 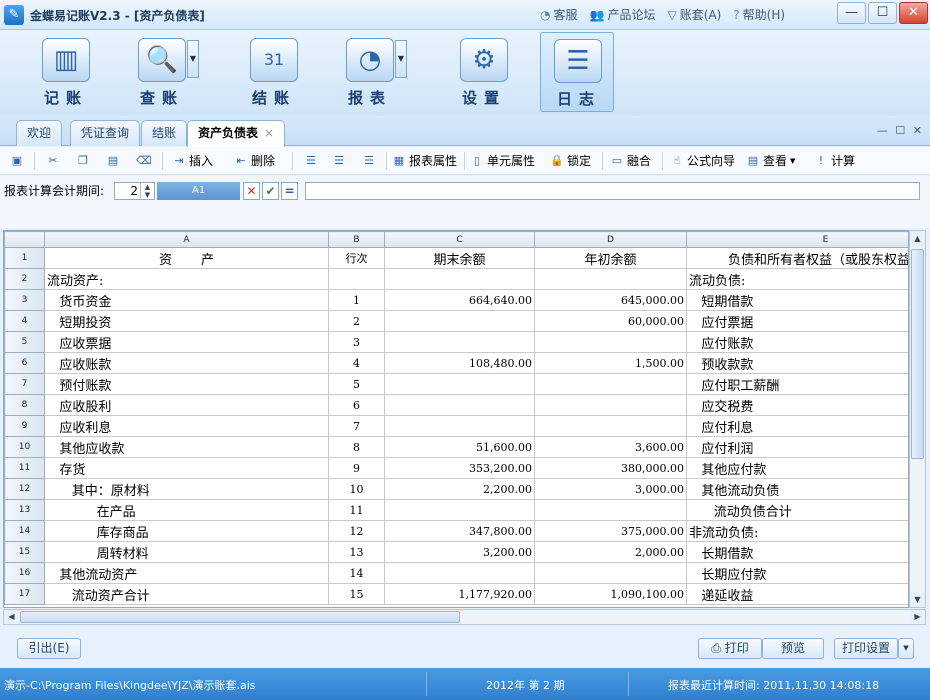 I want to click on cell-liability: 应交税费, so click(x=797, y=405).